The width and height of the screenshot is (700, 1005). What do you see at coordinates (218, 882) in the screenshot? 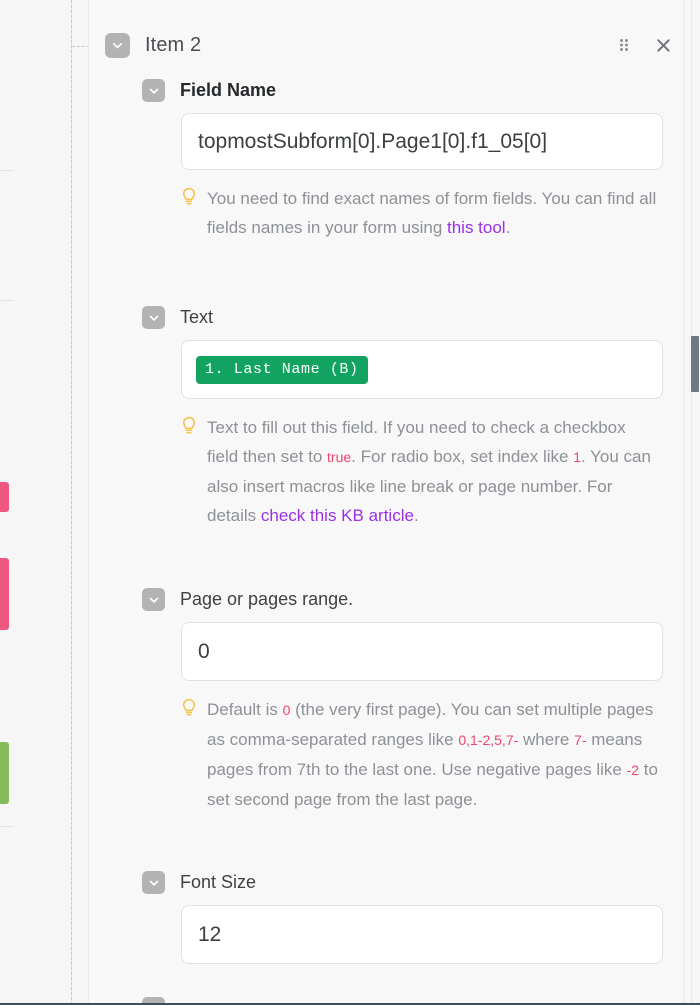
I see `field-label: Font Size` at bounding box center [218, 882].